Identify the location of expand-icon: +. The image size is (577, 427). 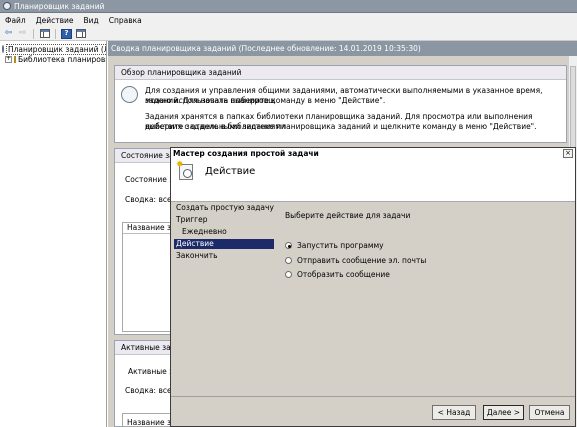
(8, 59).